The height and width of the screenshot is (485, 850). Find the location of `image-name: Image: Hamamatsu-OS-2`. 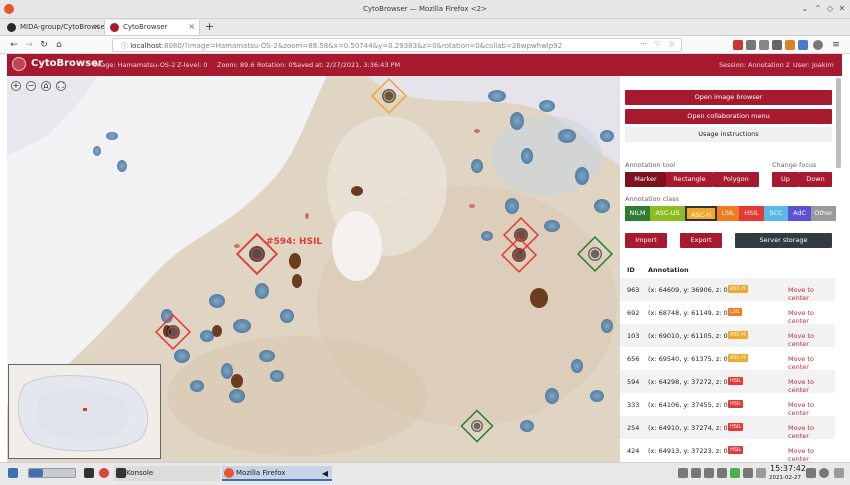

image-name: Image: Hamamatsu-OS-2 is located at coordinates (134, 65).